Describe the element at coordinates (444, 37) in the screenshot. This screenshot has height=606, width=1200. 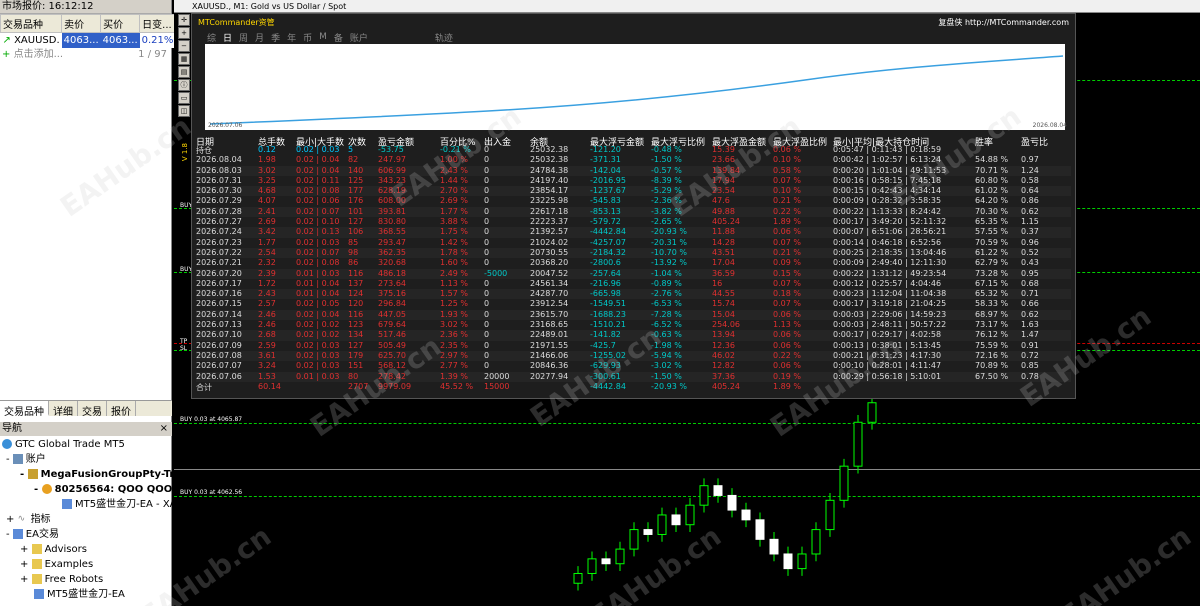
I see `tab-track: 轨迹` at that location.